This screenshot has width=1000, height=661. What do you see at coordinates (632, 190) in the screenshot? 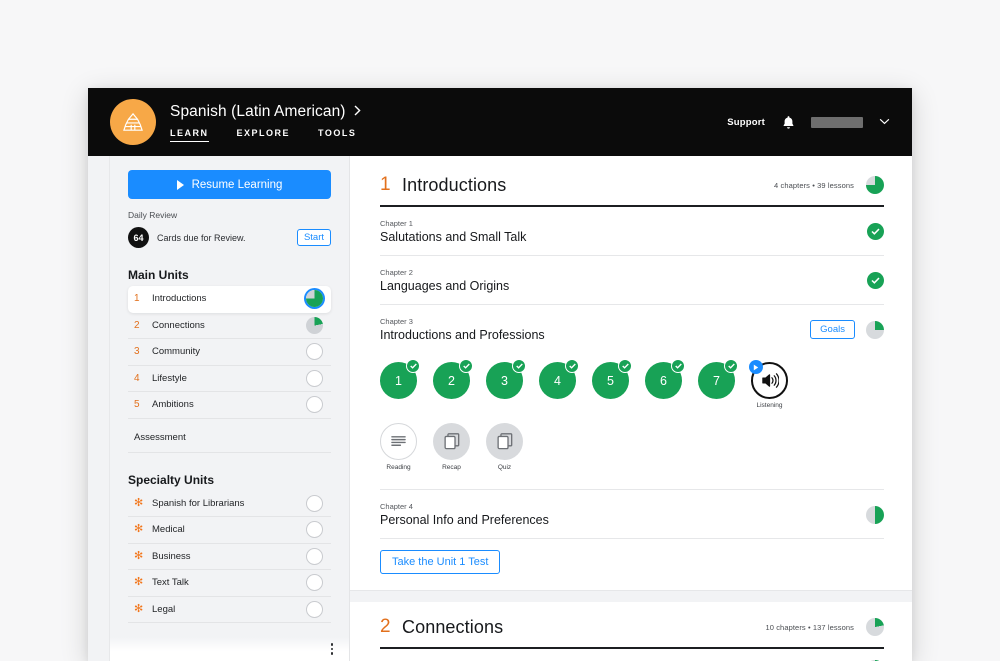
I see `unit-1-header: 1 Introductions 4 chapters • 39 lessons` at bounding box center [632, 190].